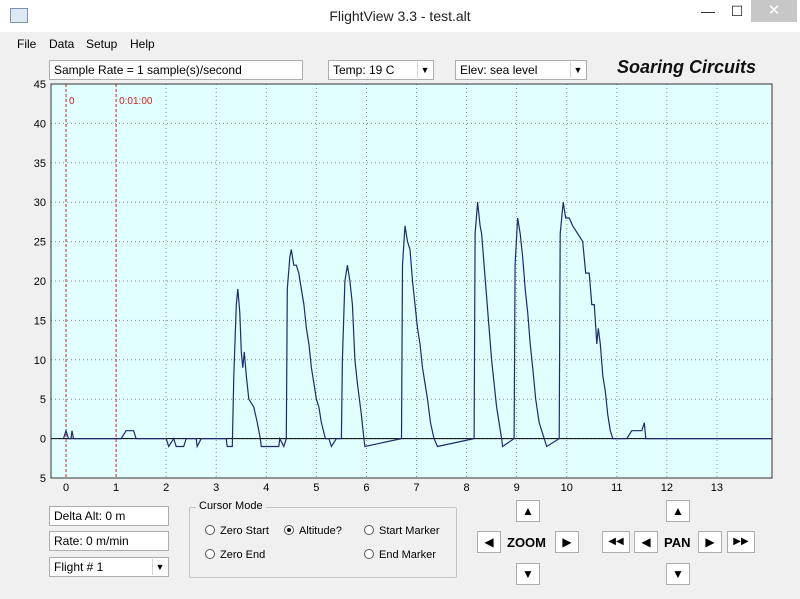 The width and height of the screenshot is (800, 599). Describe the element at coordinates (109, 567) in the screenshot. I see `flight-select: Flight # 1 ▼` at that location.